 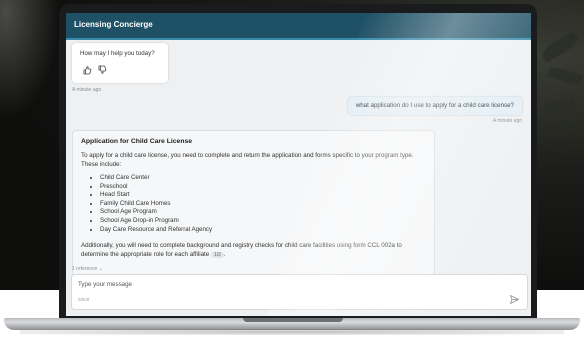 I want to click on app-header: Licensing Concierge, so click(x=298, y=26).